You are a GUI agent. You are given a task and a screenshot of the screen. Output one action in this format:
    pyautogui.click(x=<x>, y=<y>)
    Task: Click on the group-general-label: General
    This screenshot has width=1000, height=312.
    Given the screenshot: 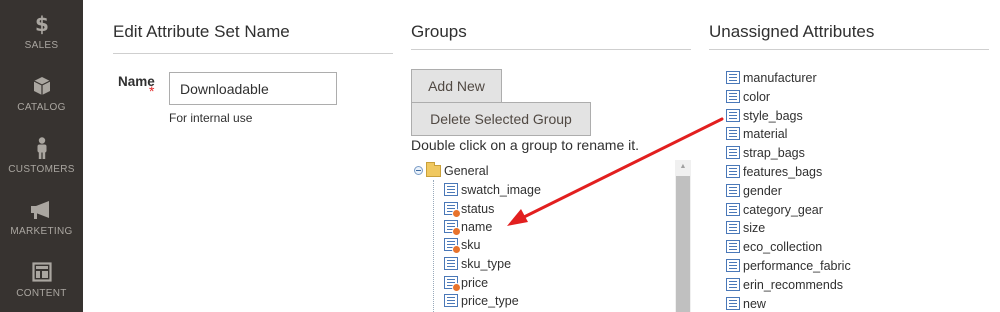 What is the action you would take?
    pyautogui.click(x=466, y=170)
    